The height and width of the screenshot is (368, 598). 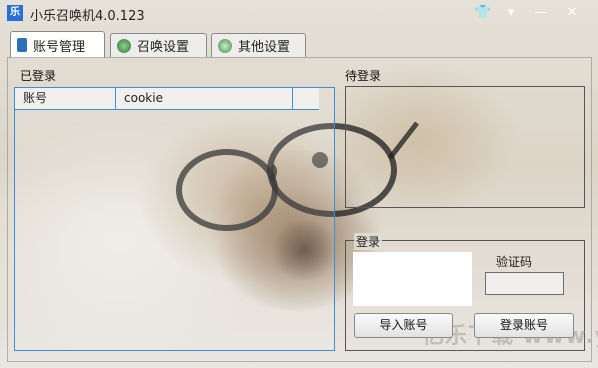 I want to click on tab-label: 账号管理, so click(x=59, y=47).